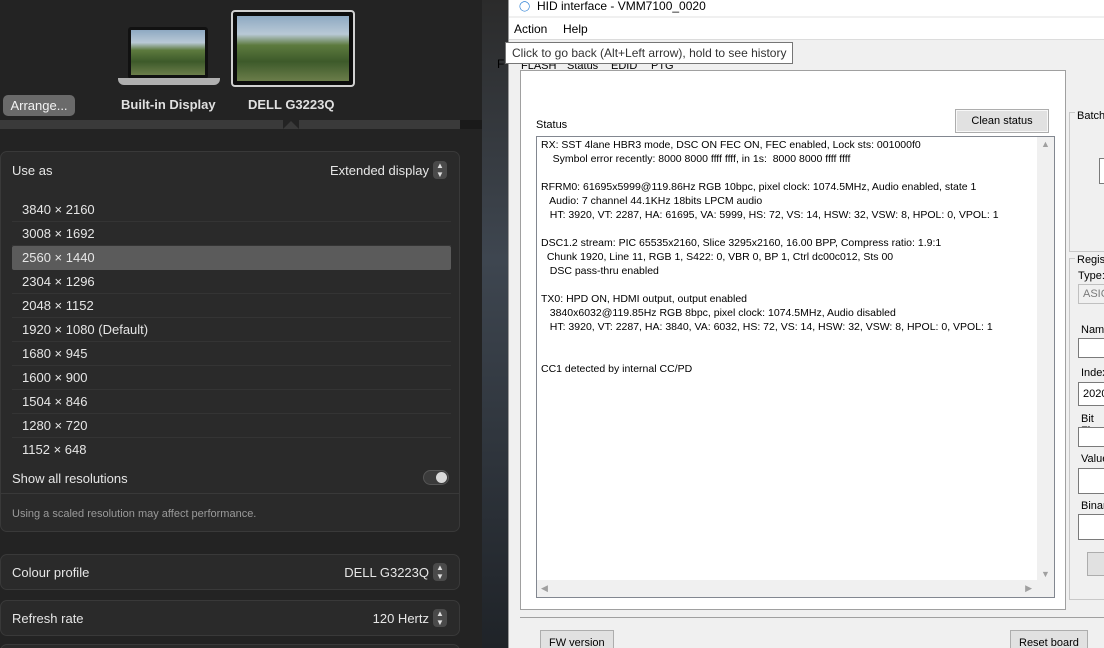 Image resolution: width=1104 pixels, height=648 pixels. I want to click on refresh-rate-row: Refresh rate 120 Hertz ▲ ▼, so click(230, 618).